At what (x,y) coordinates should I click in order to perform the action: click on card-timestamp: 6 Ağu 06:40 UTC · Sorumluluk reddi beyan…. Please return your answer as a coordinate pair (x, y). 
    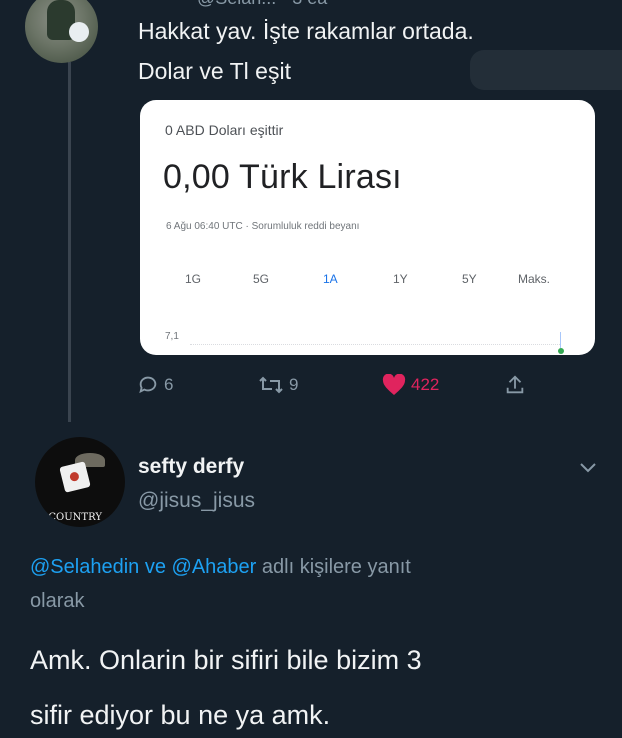
    Looking at the image, I should click on (263, 226).